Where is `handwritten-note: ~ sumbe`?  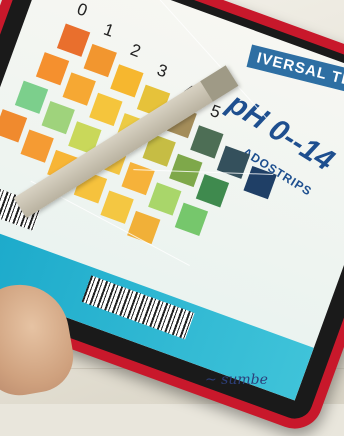
handwritten-note: ~ sumbe is located at coordinates (236, 380).